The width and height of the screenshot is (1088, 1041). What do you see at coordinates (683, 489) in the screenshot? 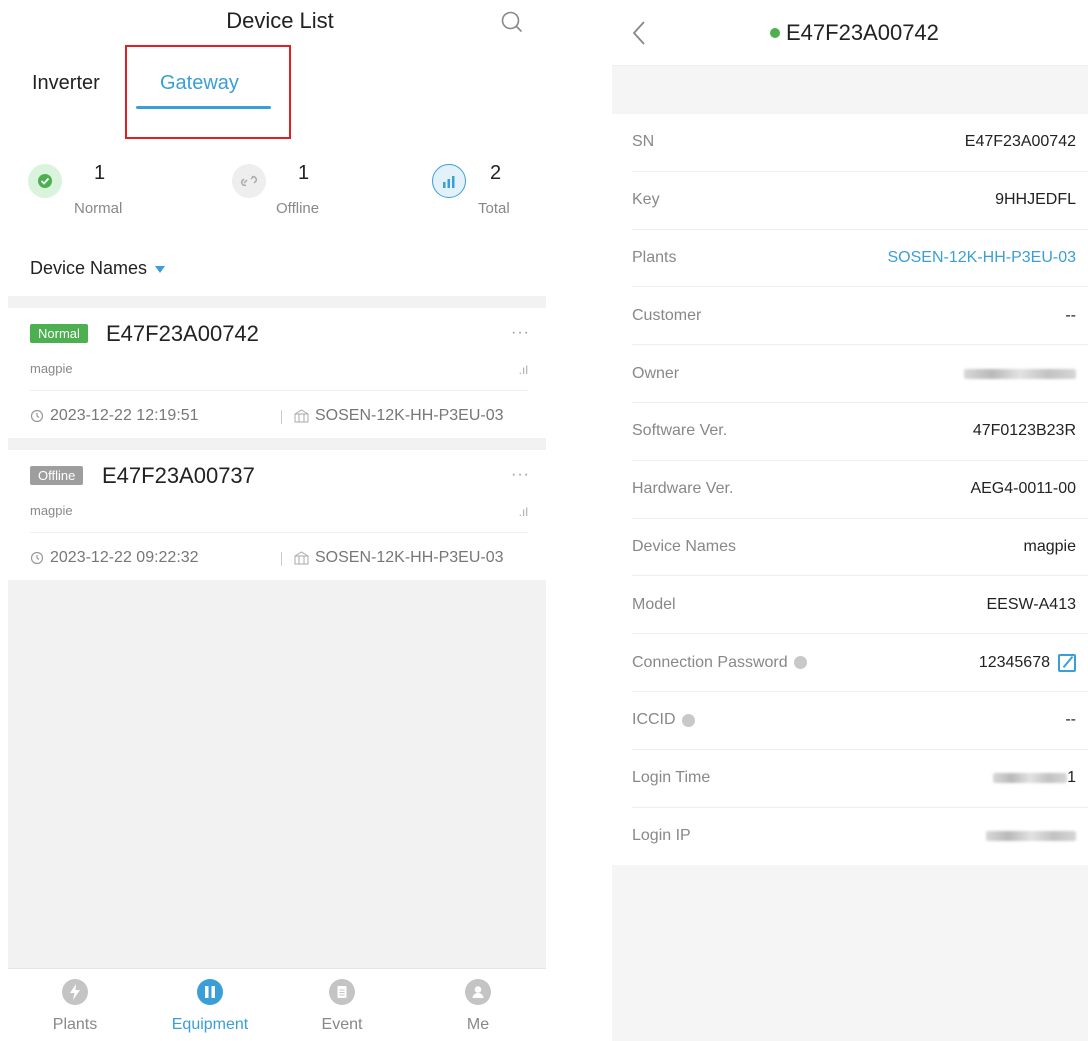
I see `row-label: Hardware Ver.` at bounding box center [683, 489].